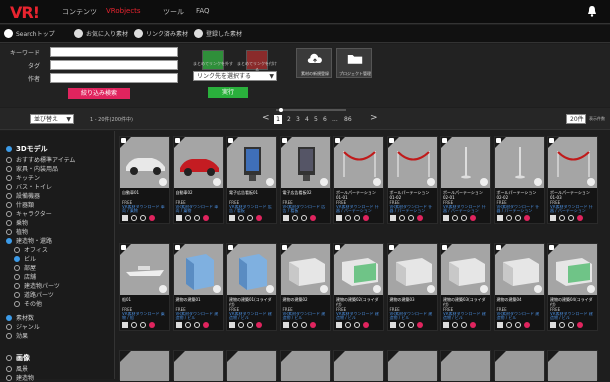  Describe the element at coordinates (114, 78) in the screenshot. I see `author-input` at that location.